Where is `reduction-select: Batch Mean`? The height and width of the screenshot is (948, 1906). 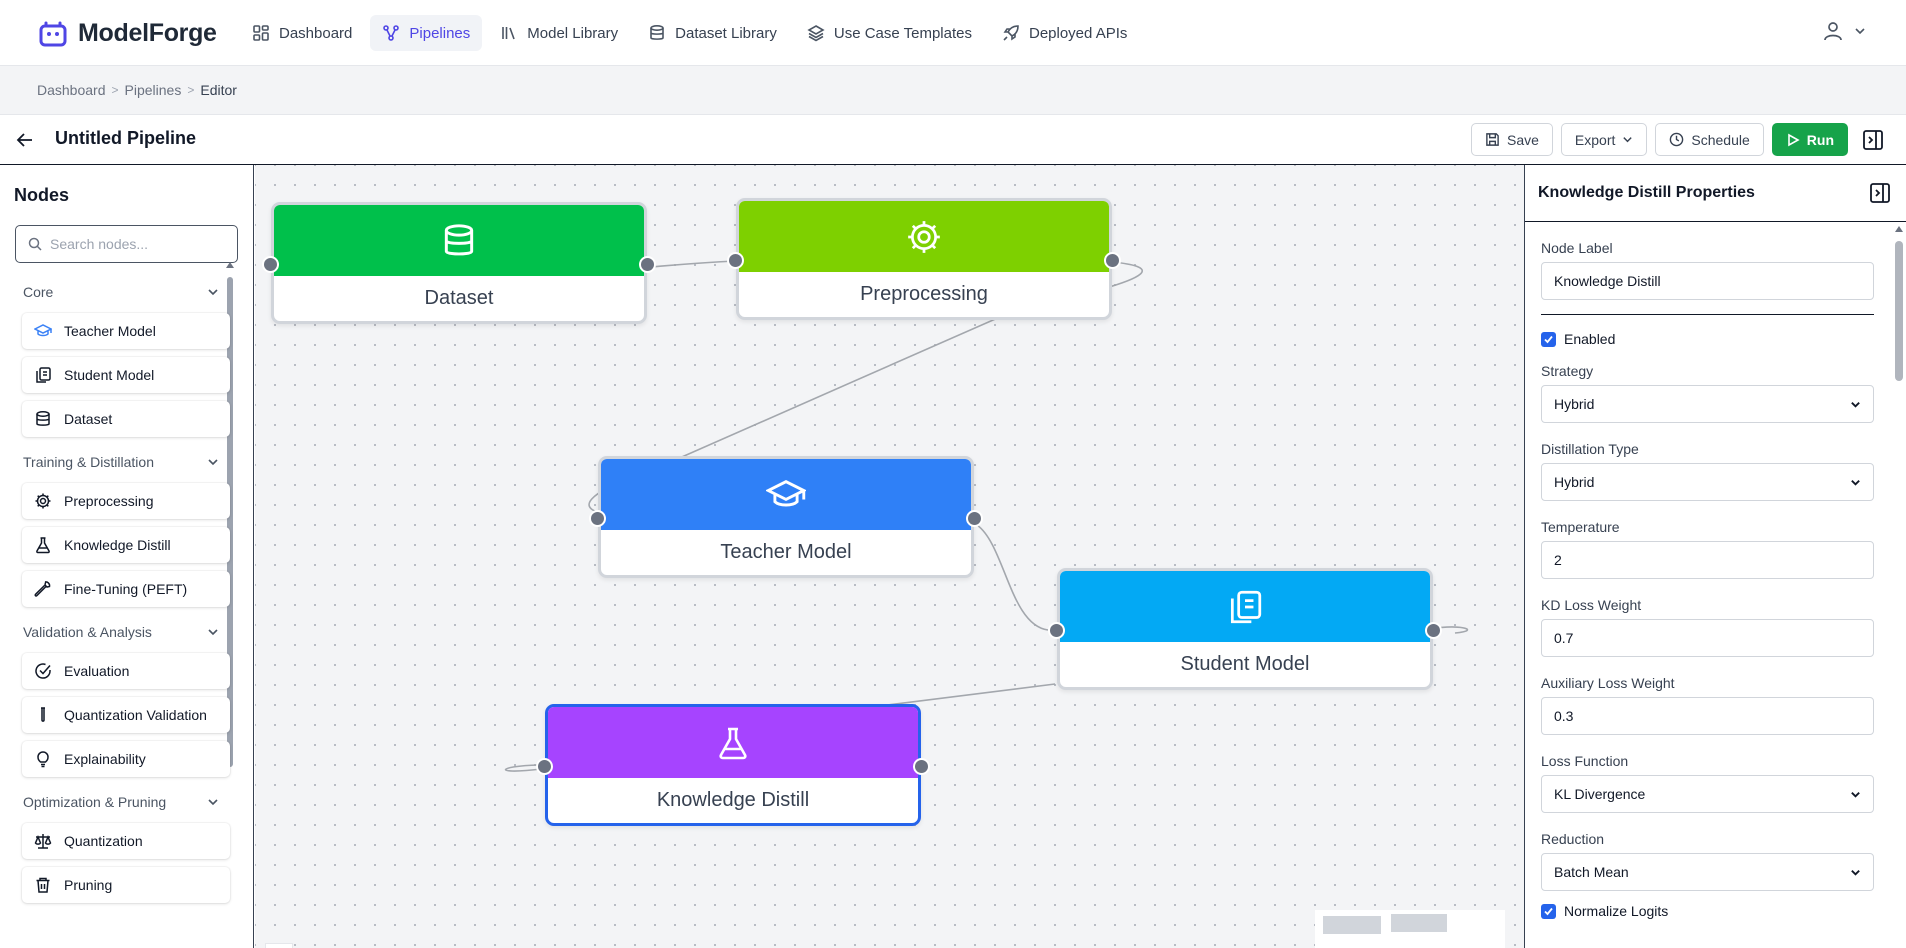
reduction-select: Batch Mean is located at coordinates (1707, 872).